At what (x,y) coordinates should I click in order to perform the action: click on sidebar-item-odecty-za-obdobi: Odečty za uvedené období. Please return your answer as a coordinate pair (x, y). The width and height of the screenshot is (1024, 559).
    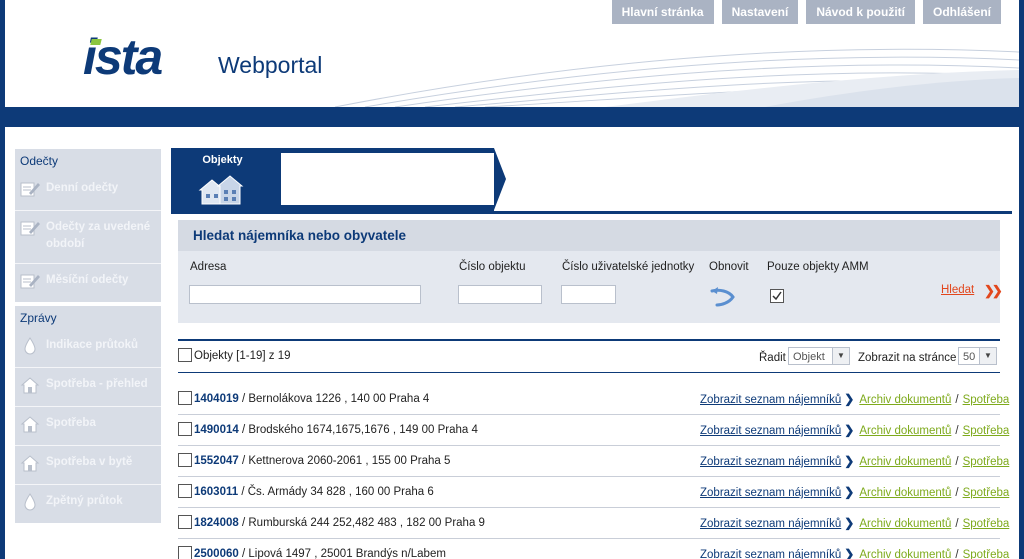
    Looking at the image, I should click on (88, 237).